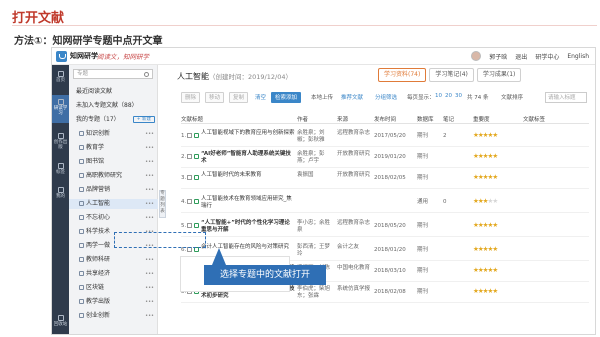 This screenshot has height=337, width=600. What do you see at coordinates (192, 119) in the screenshot?
I see `col-title: 文献标题` at bounding box center [192, 119].